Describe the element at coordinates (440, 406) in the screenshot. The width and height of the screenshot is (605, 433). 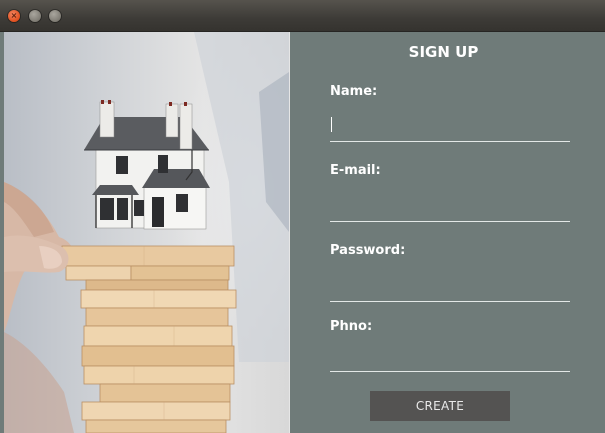
I see `create-button: CREATE` at that location.